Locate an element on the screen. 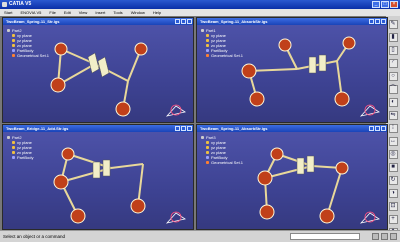 The width and height of the screenshot is (400, 242). menu-tools: Tools is located at coordinates (117, 12).